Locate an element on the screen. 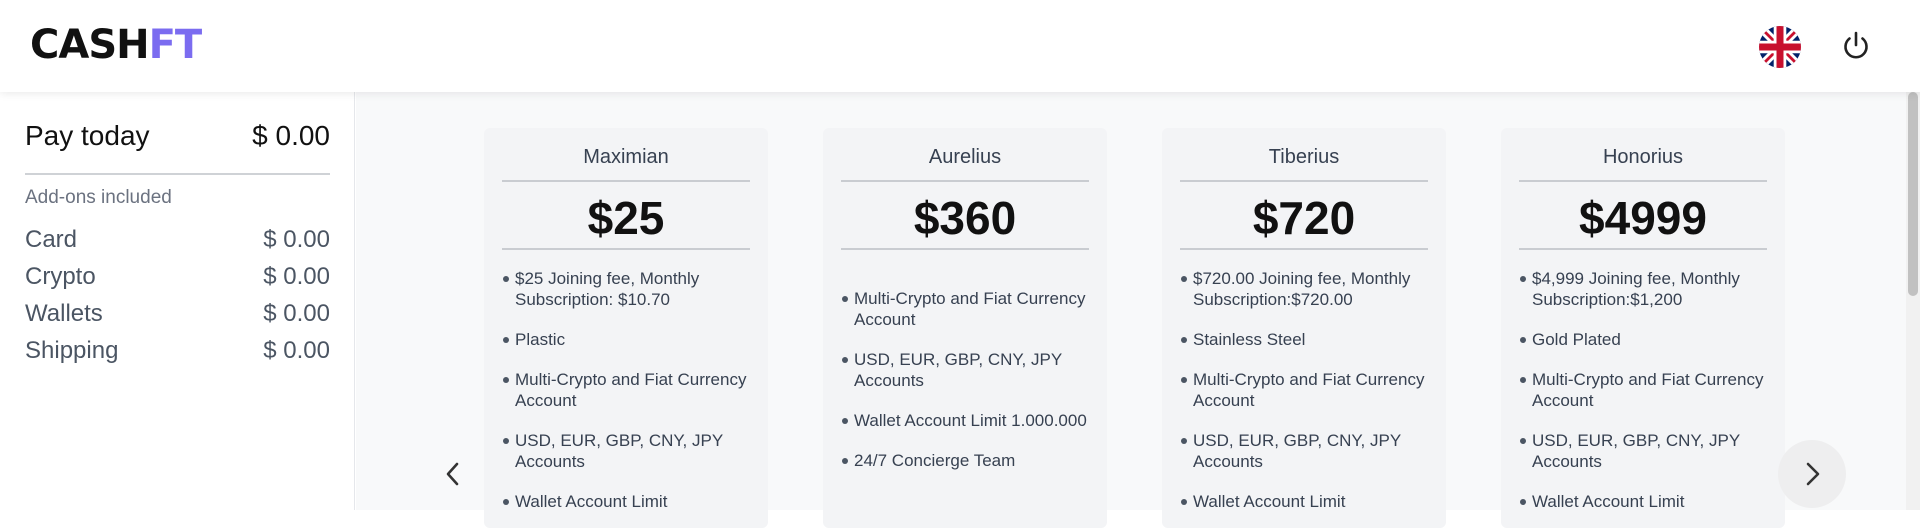 The image size is (1920, 531). addons-title: Add-ons included is located at coordinates (98, 197).